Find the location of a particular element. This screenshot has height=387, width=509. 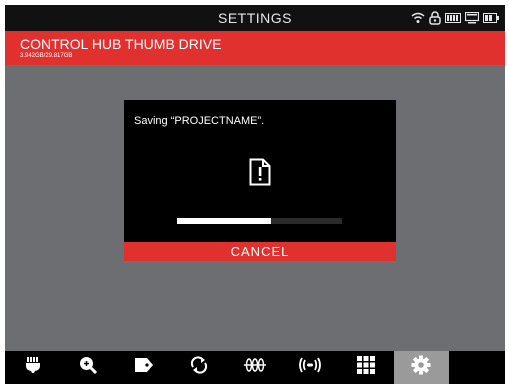

gear-icon is located at coordinates (421, 367).